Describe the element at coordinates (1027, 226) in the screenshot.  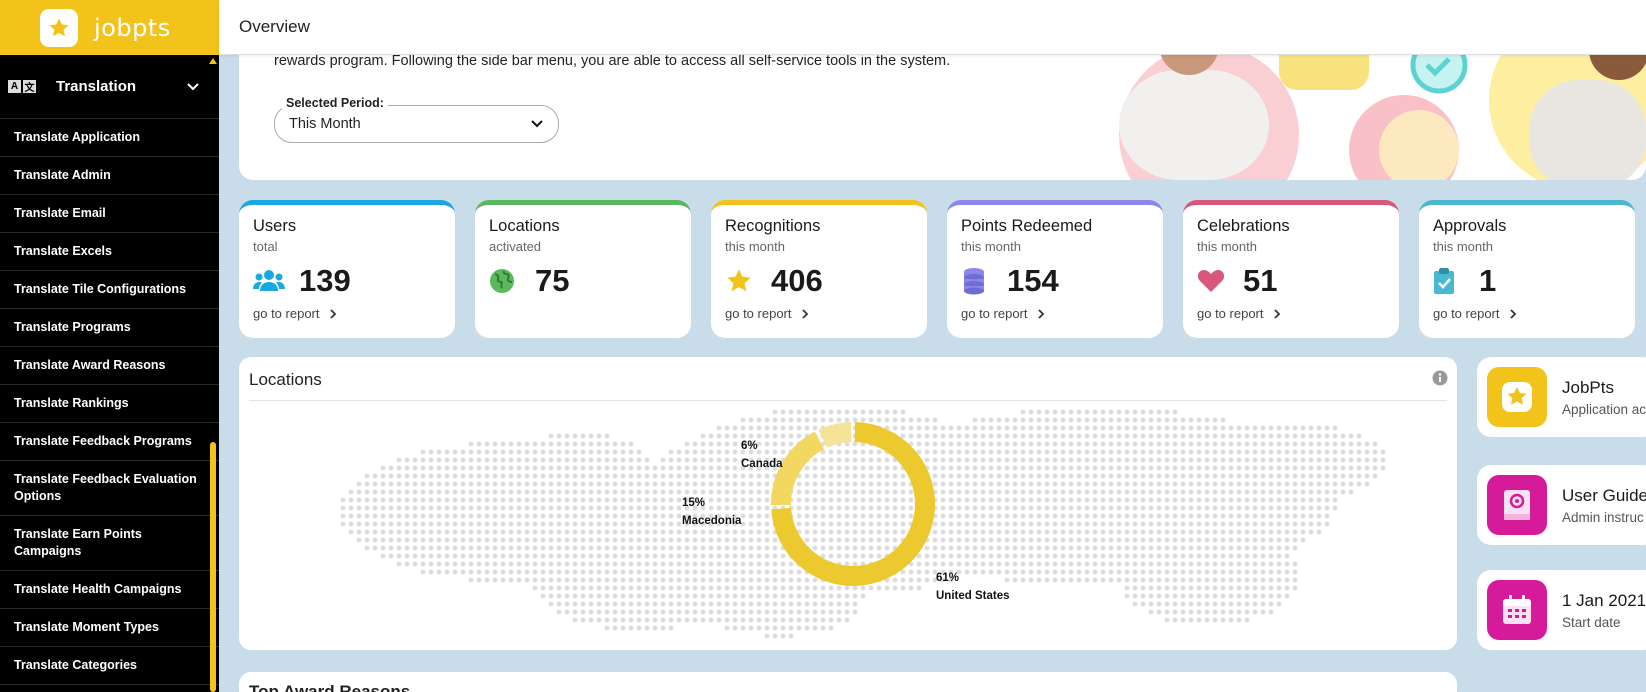
I see `card-title: Points Redeemed` at that location.